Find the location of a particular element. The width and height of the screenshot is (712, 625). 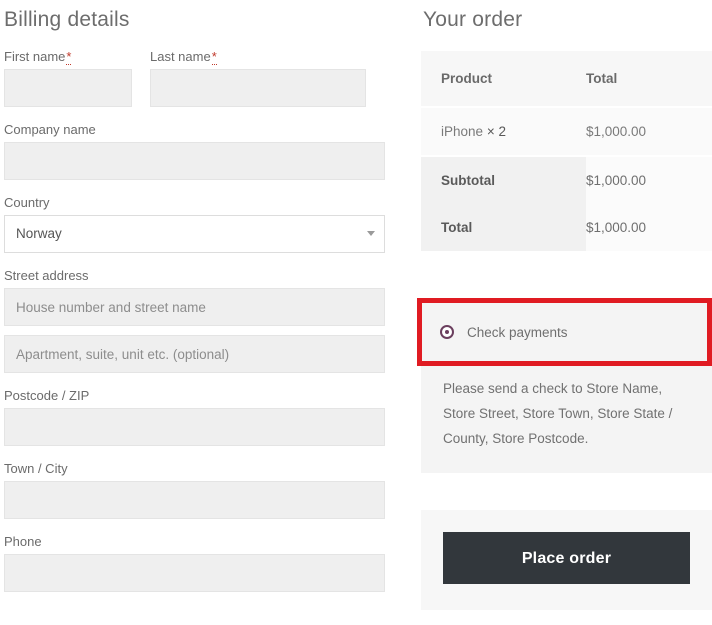

country-select-wrapper: Norway is located at coordinates (194, 234).